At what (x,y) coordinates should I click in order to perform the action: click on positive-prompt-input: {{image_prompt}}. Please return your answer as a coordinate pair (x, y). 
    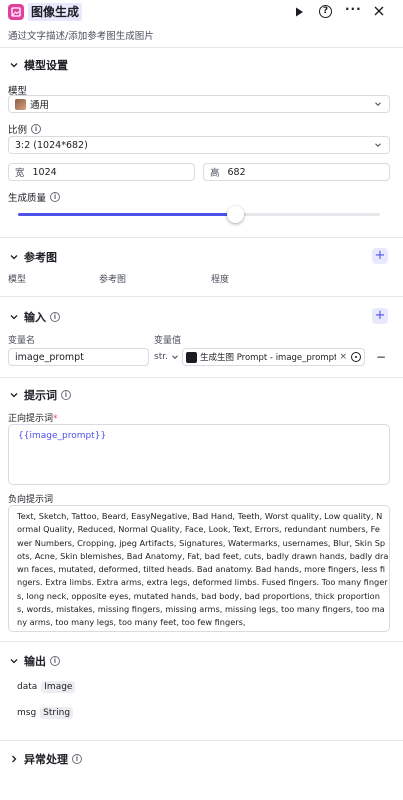
    Looking at the image, I should click on (199, 454).